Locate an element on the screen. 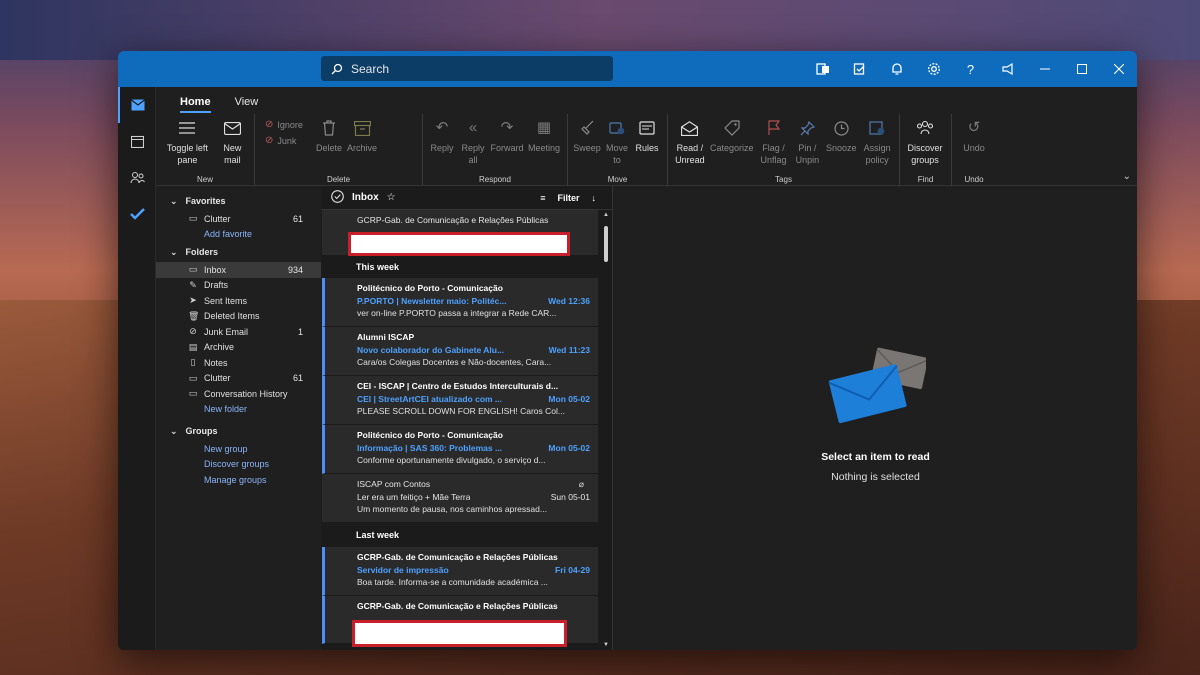 Image resolution: width=1200 pixels, height=675 pixels. tab-home: Home is located at coordinates (195, 104).